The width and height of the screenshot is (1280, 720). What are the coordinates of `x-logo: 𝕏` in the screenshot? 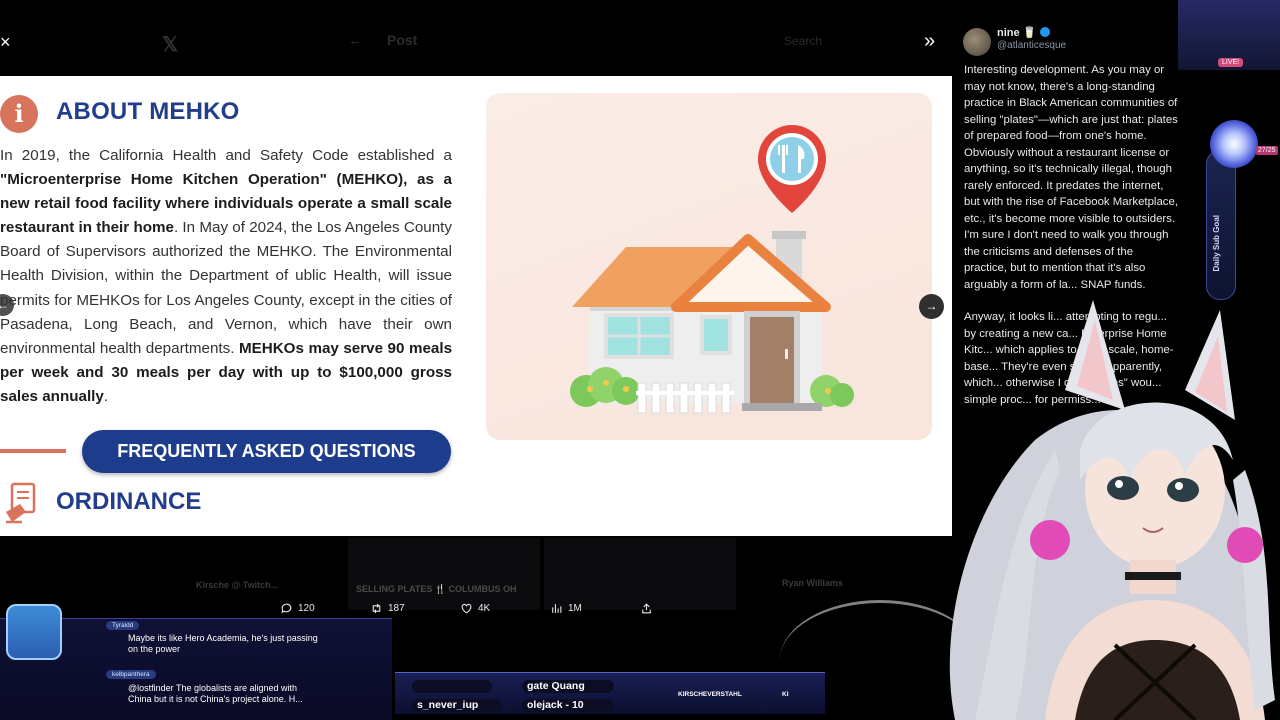 It's located at (170, 44).